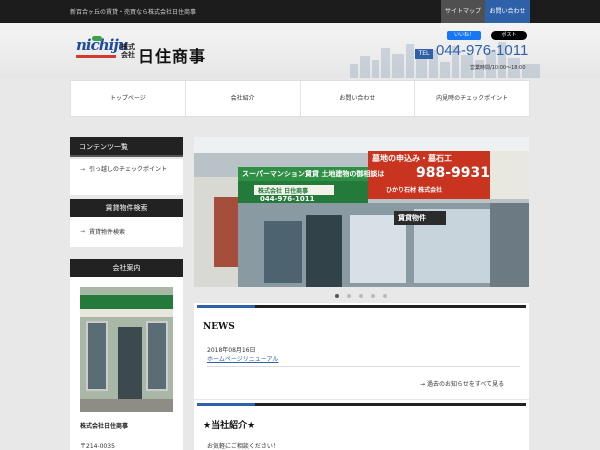  What do you see at coordinates (126, 405) in the screenshot?
I see `shop-ground` at bounding box center [126, 405].